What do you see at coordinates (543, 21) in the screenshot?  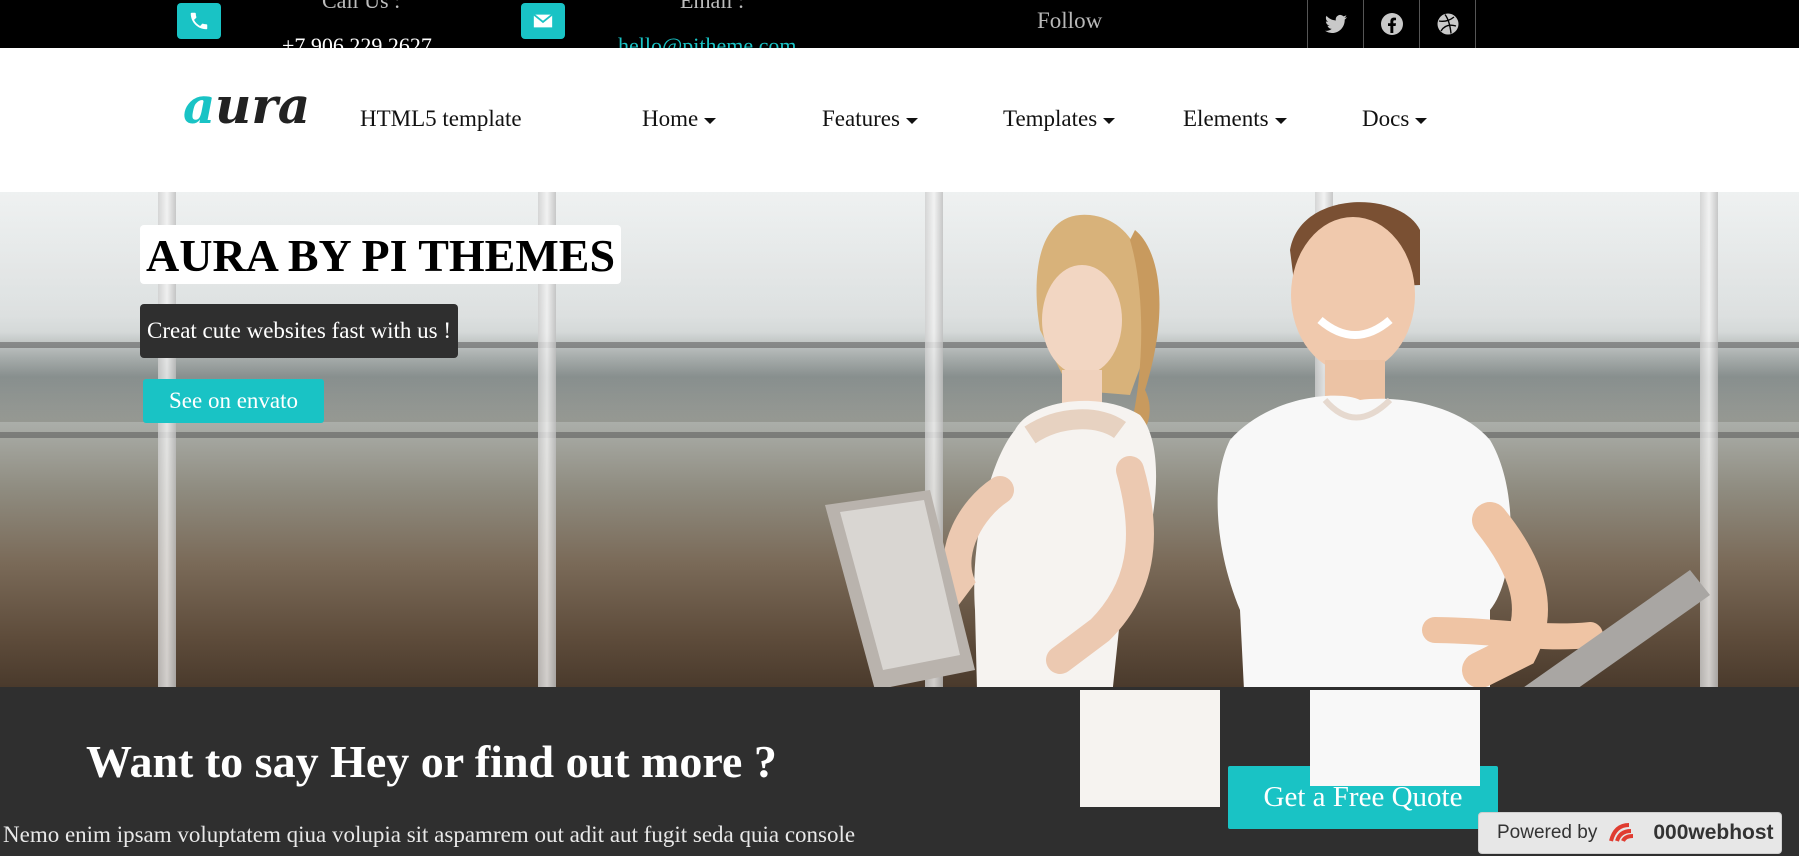 I see `envelope-icon` at bounding box center [543, 21].